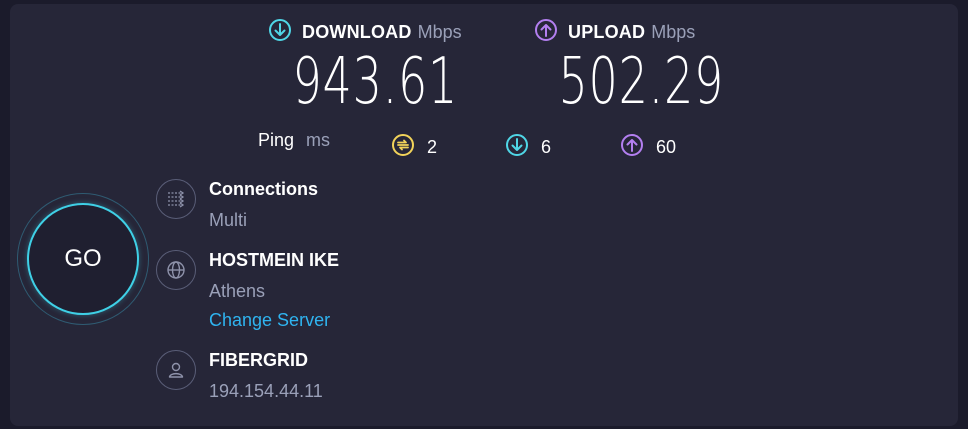  I want to click on ping-upload-icon, so click(632, 147).